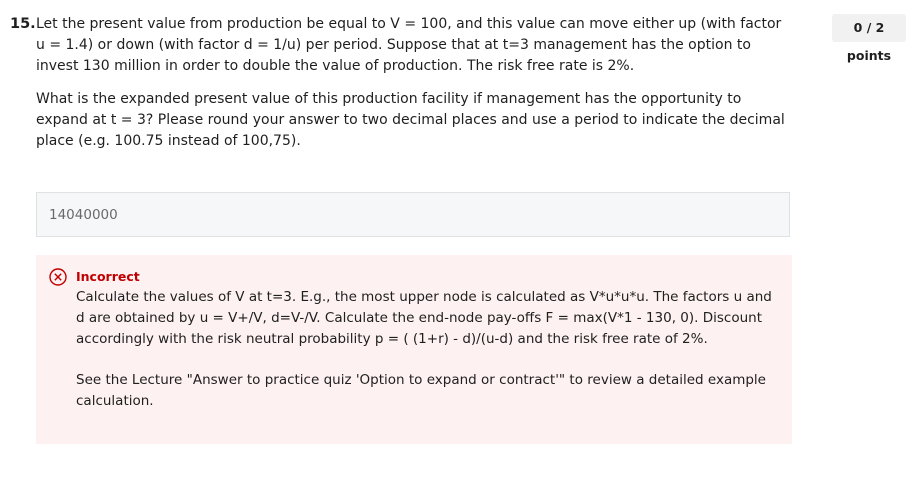 This screenshot has height=477, width=919. I want to click on answer-field, so click(413, 214).